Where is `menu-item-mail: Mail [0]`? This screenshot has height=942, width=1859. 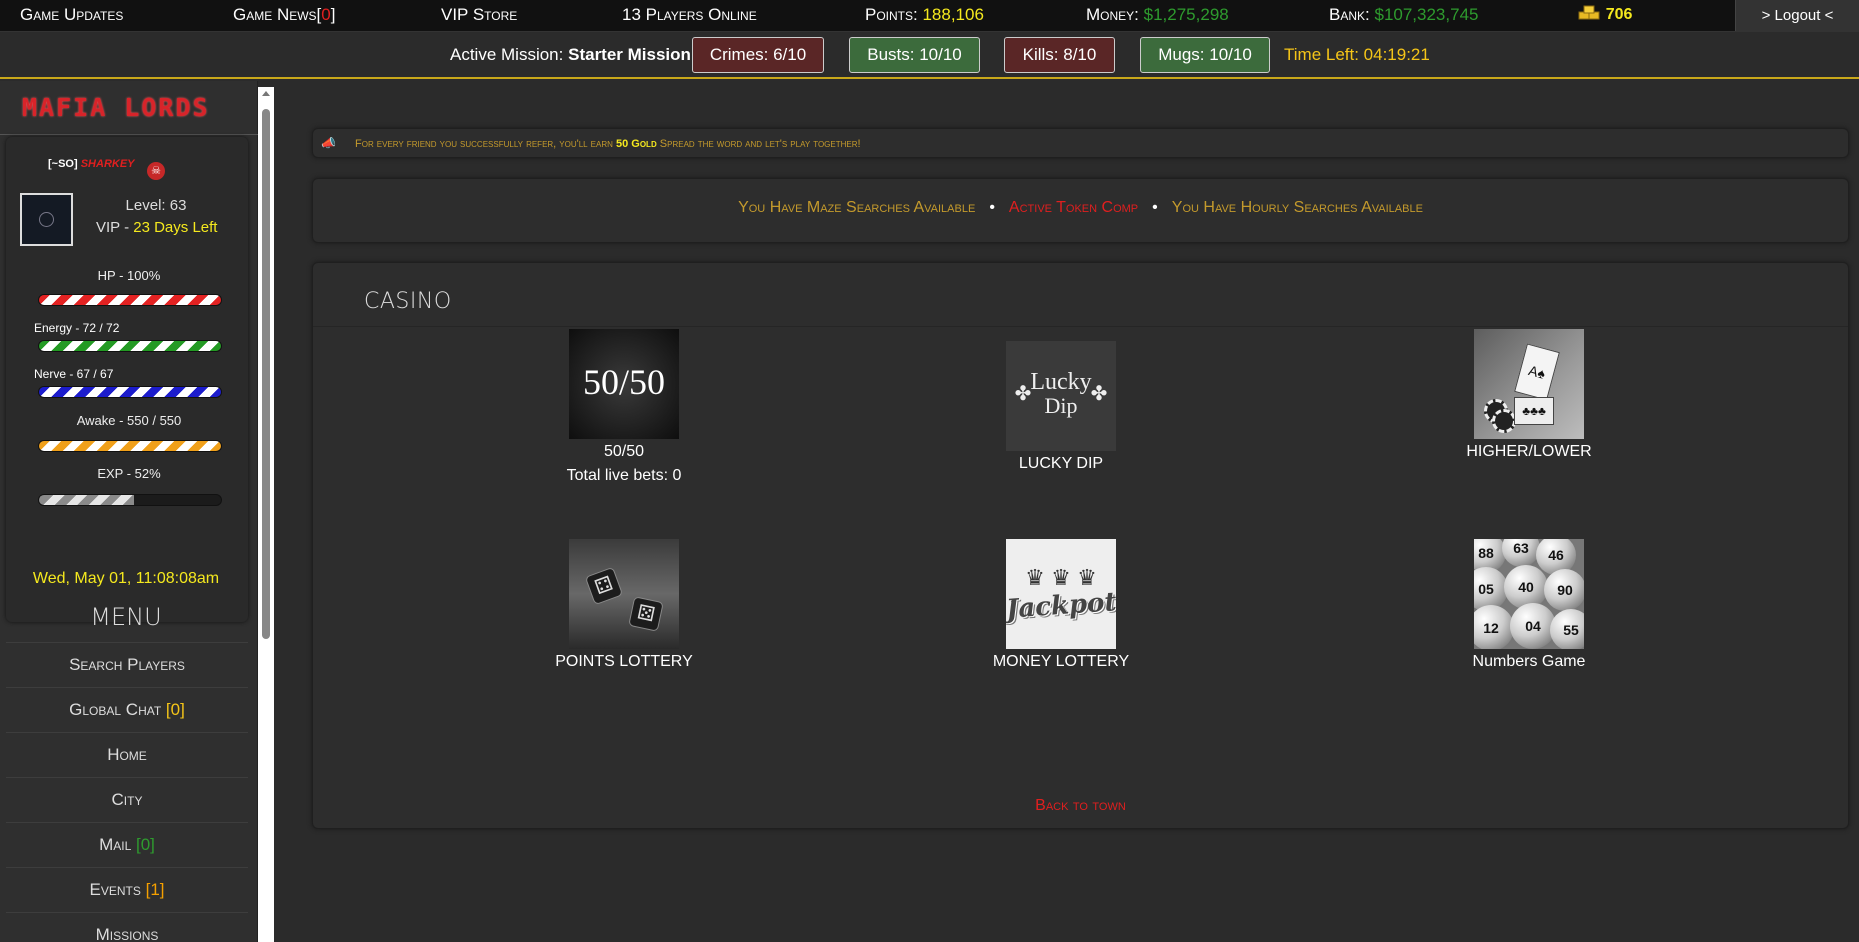 menu-item-mail: Mail [0] is located at coordinates (127, 844).